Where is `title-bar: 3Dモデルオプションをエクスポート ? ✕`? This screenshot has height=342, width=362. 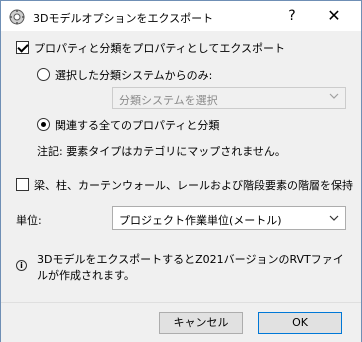
title-bar: 3Dモデルオプションをエクスポート ? ✕ is located at coordinates (181, 16).